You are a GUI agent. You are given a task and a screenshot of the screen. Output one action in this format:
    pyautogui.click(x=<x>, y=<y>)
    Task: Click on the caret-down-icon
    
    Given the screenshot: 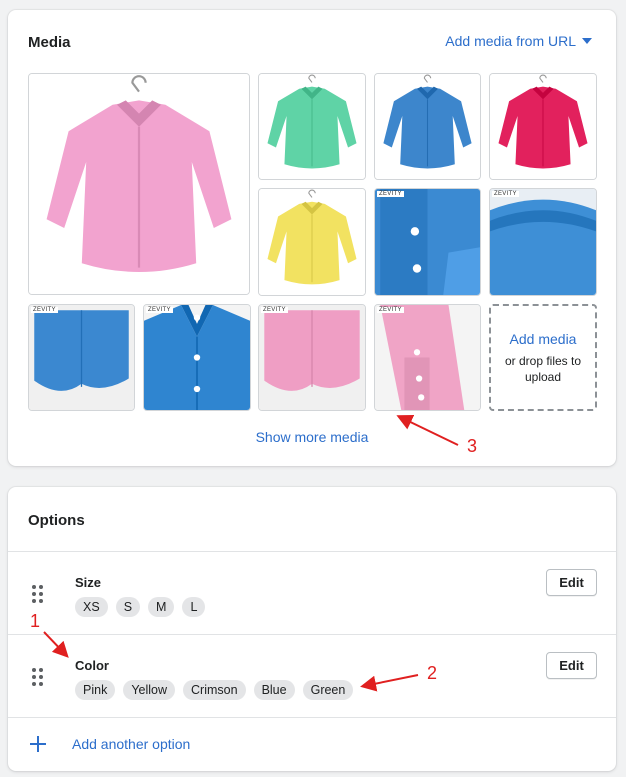 What is the action you would take?
    pyautogui.click(x=587, y=41)
    